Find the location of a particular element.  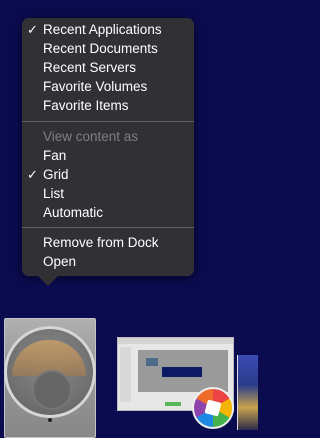

menu-item-favorite-volumes: Favorite Volumes is located at coordinates (108, 87).